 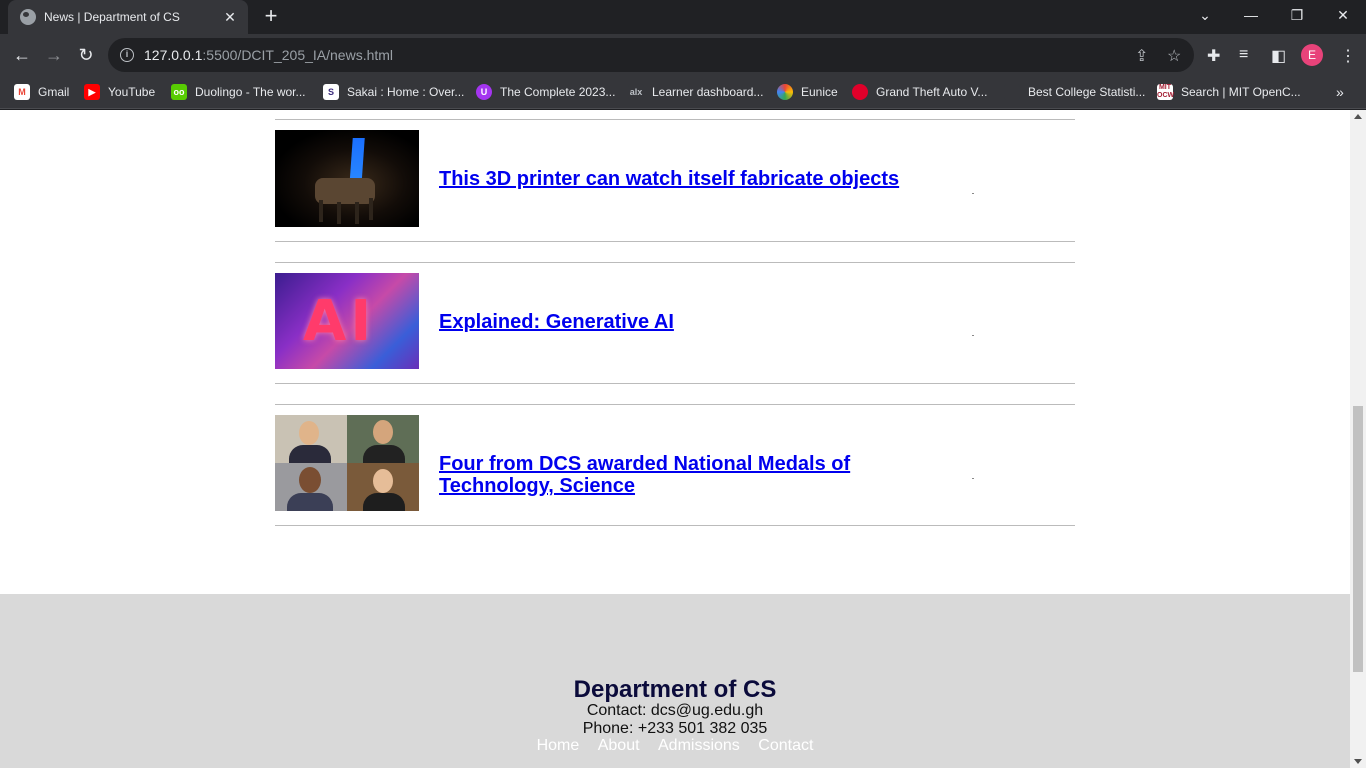 I want to click on bookmark-youtube: ▶ YouTube, so click(x=119, y=92).